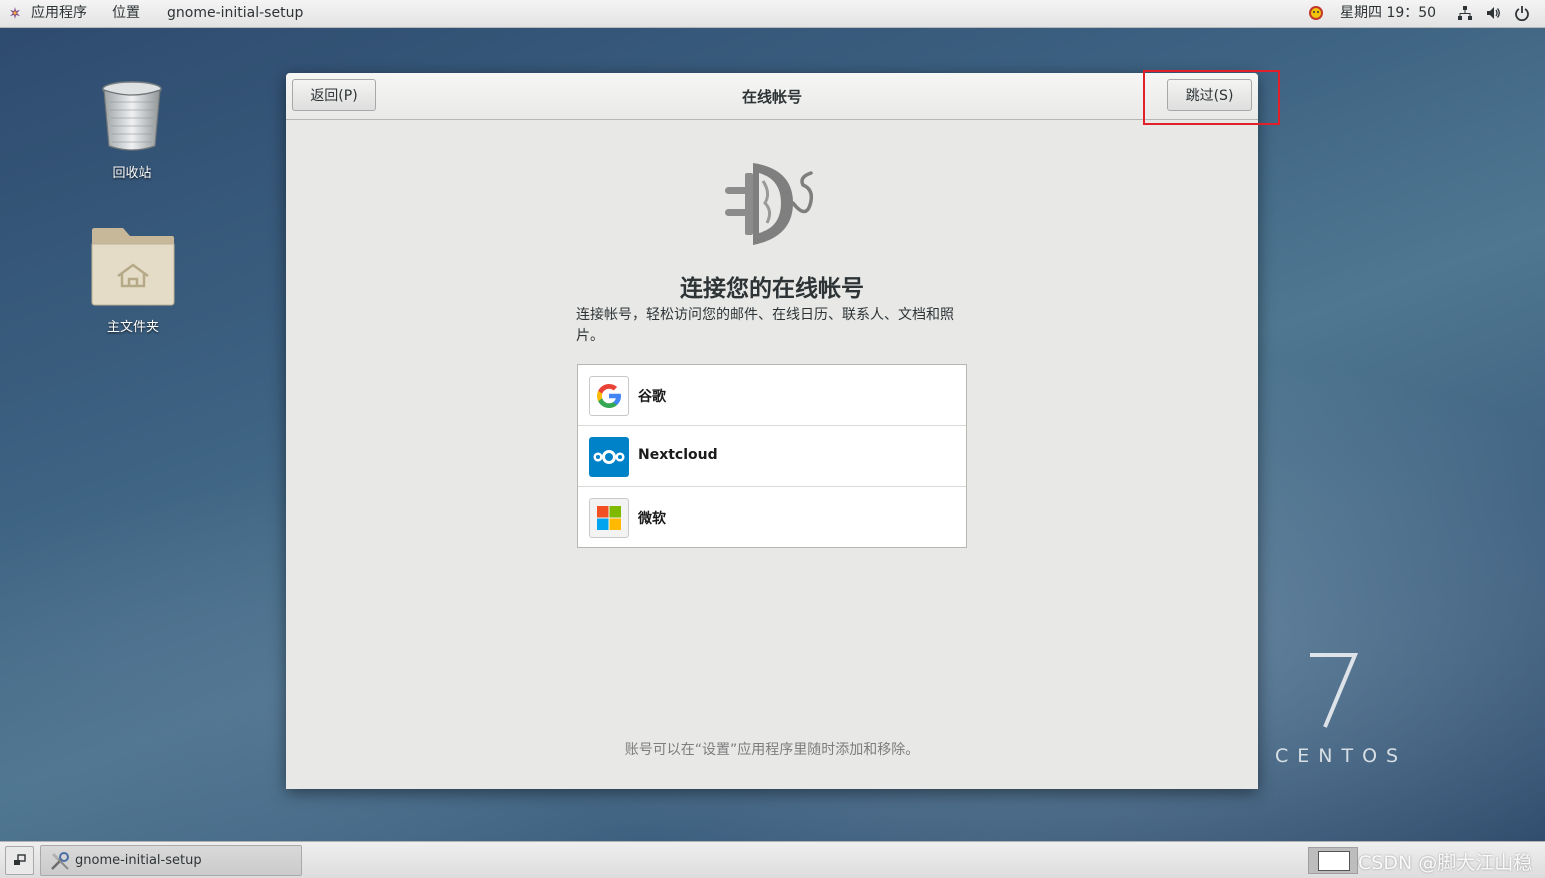  What do you see at coordinates (133, 267) in the screenshot?
I see `folder-home-icon` at bounding box center [133, 267].